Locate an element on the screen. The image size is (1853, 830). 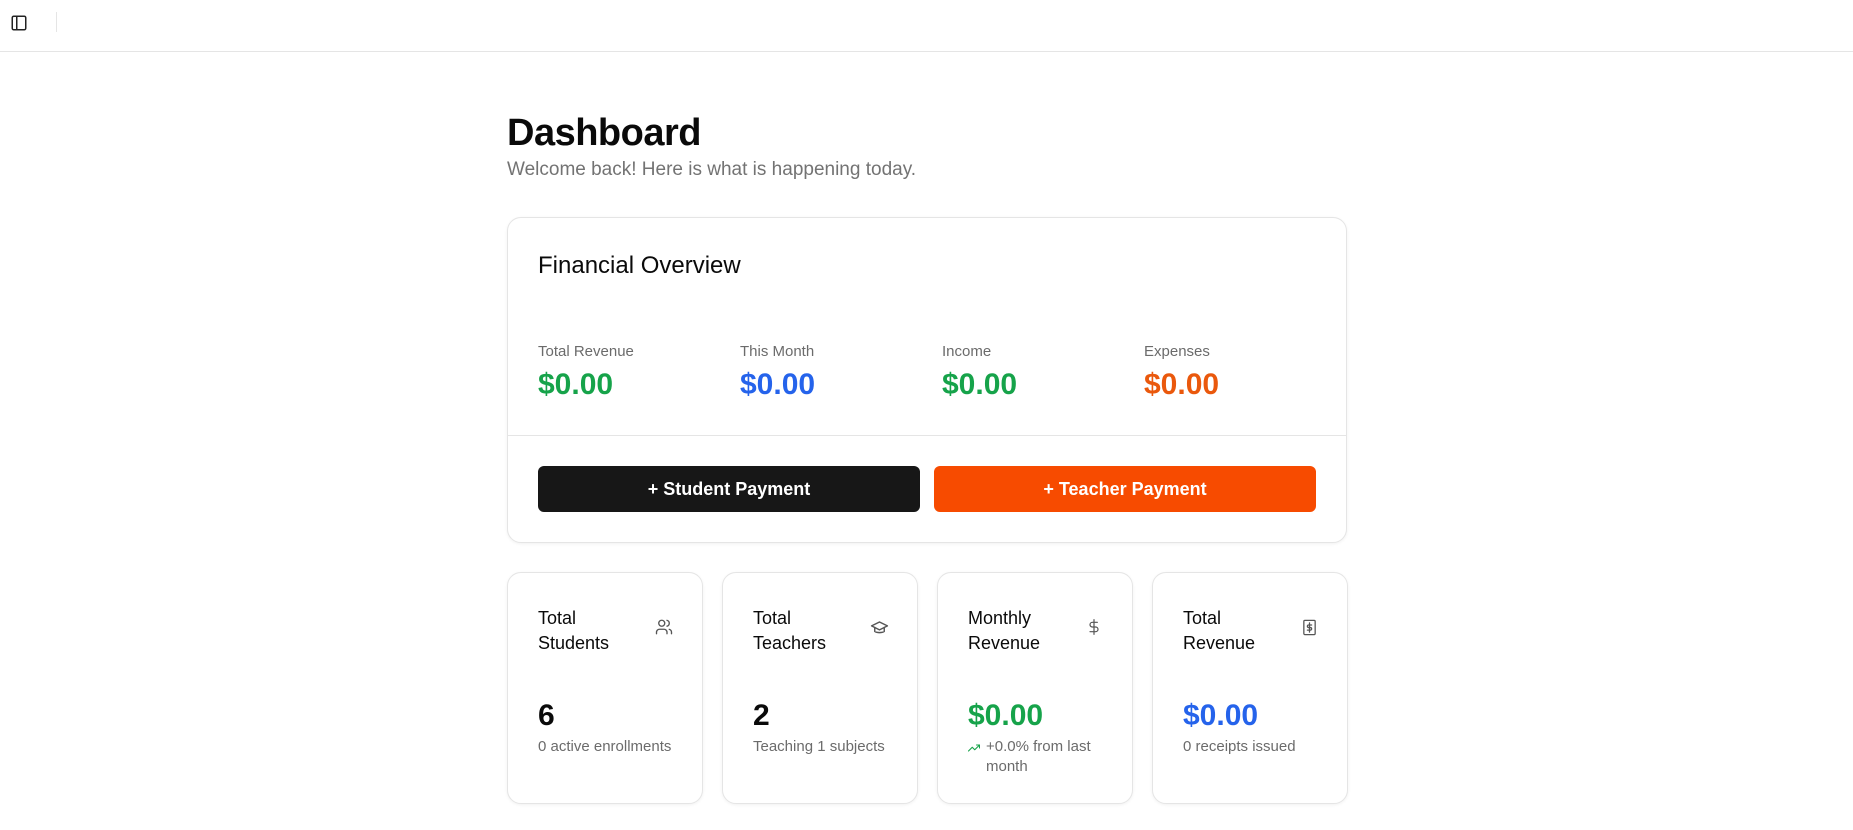
sidebar-toggle-icon is located at coordinates (19, 23).